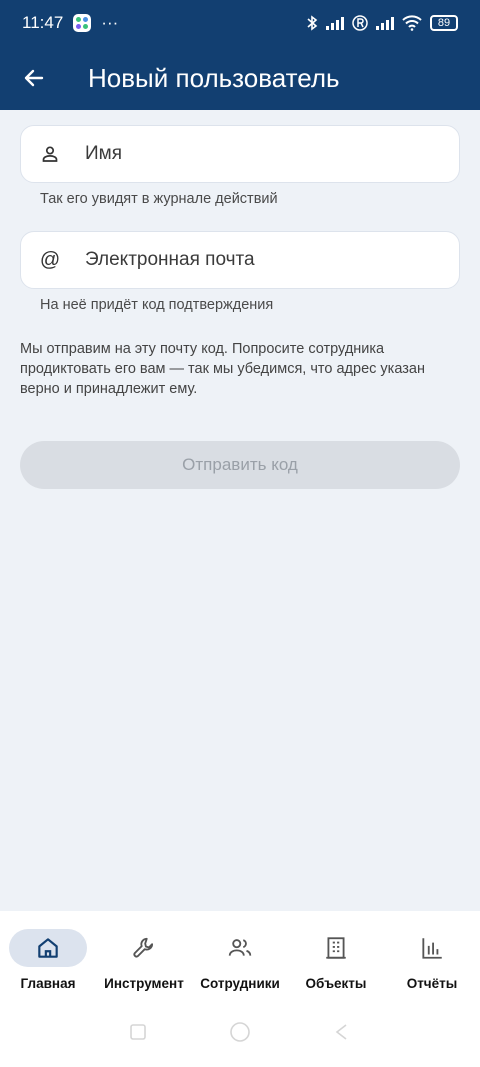 This screenshot has width=480, height=1067. Describe the element at coordinates (312, 23) in the screenshot. I see `bluetooth-icon` at that location.